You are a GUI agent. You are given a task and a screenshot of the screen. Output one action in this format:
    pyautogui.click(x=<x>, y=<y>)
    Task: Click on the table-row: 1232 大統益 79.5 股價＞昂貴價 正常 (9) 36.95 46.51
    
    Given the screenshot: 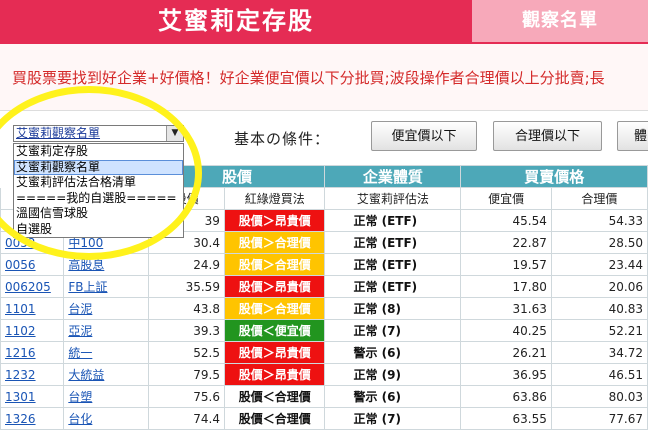 What is the action you would take?
    pyautogui.click(x=324, y=374)
    